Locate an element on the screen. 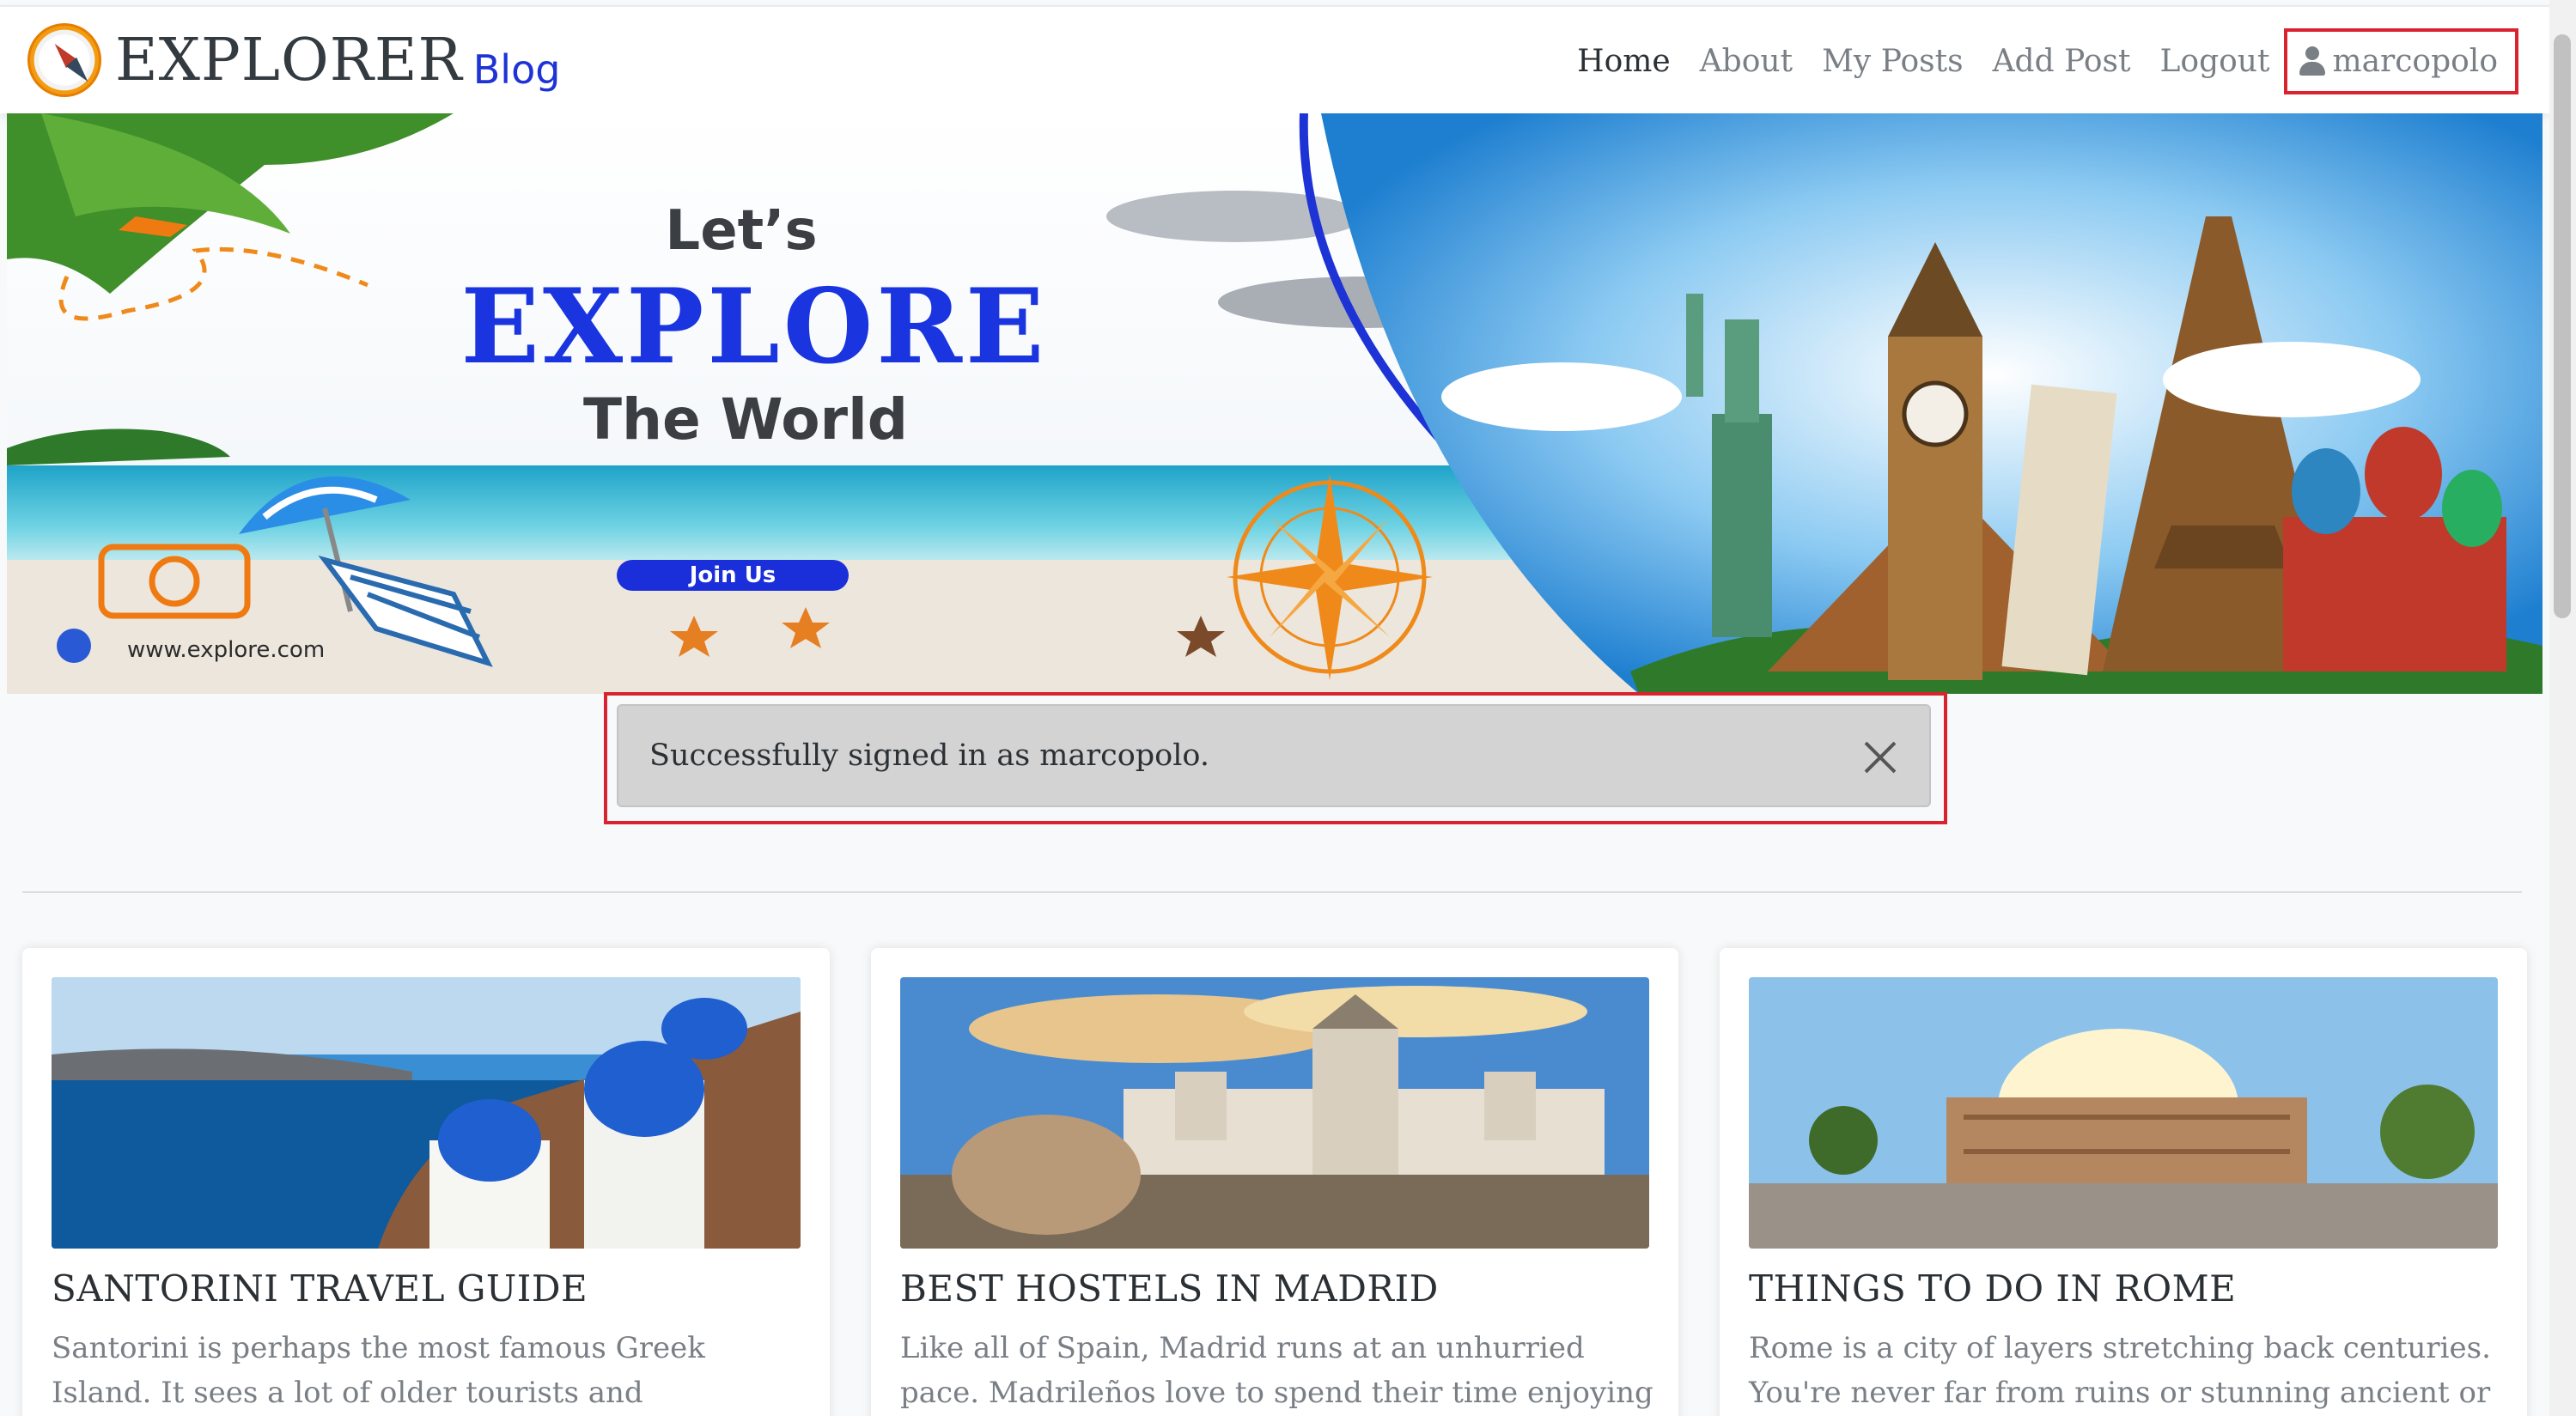  brand-subtitle: Blog is located at coordinates (516, 69).